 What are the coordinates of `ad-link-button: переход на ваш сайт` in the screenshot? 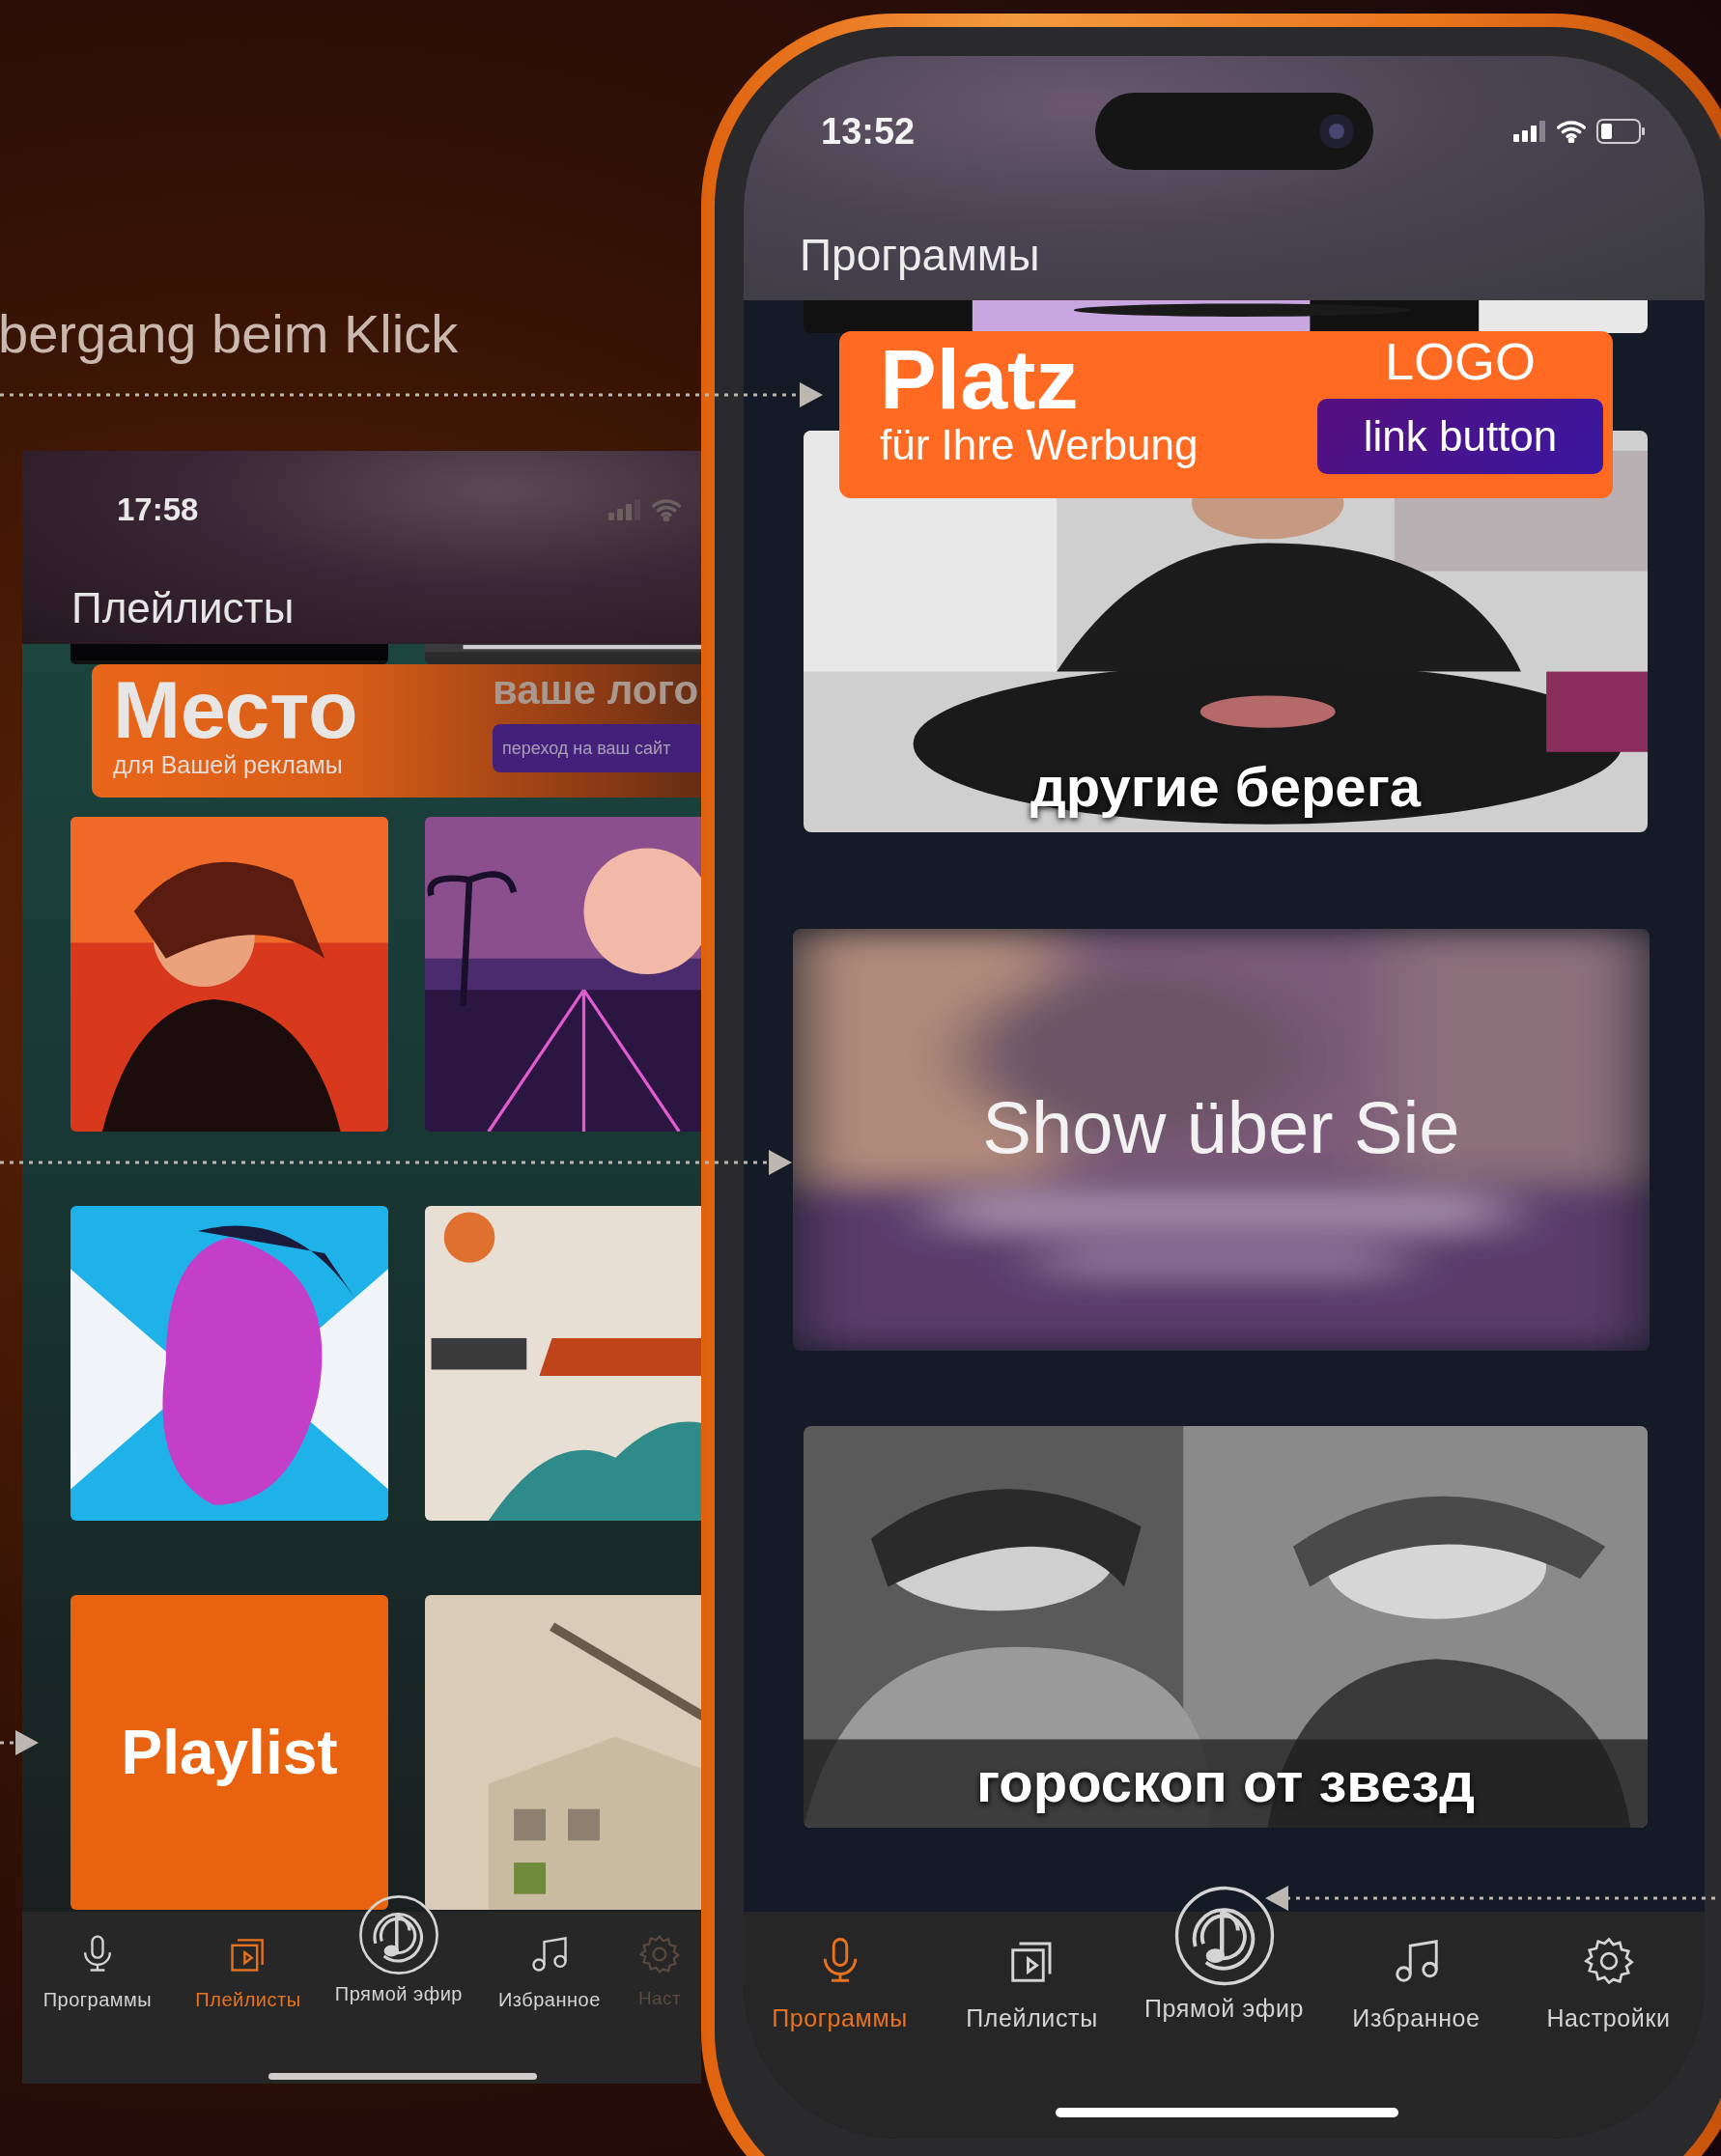 It's located at (597, 748).